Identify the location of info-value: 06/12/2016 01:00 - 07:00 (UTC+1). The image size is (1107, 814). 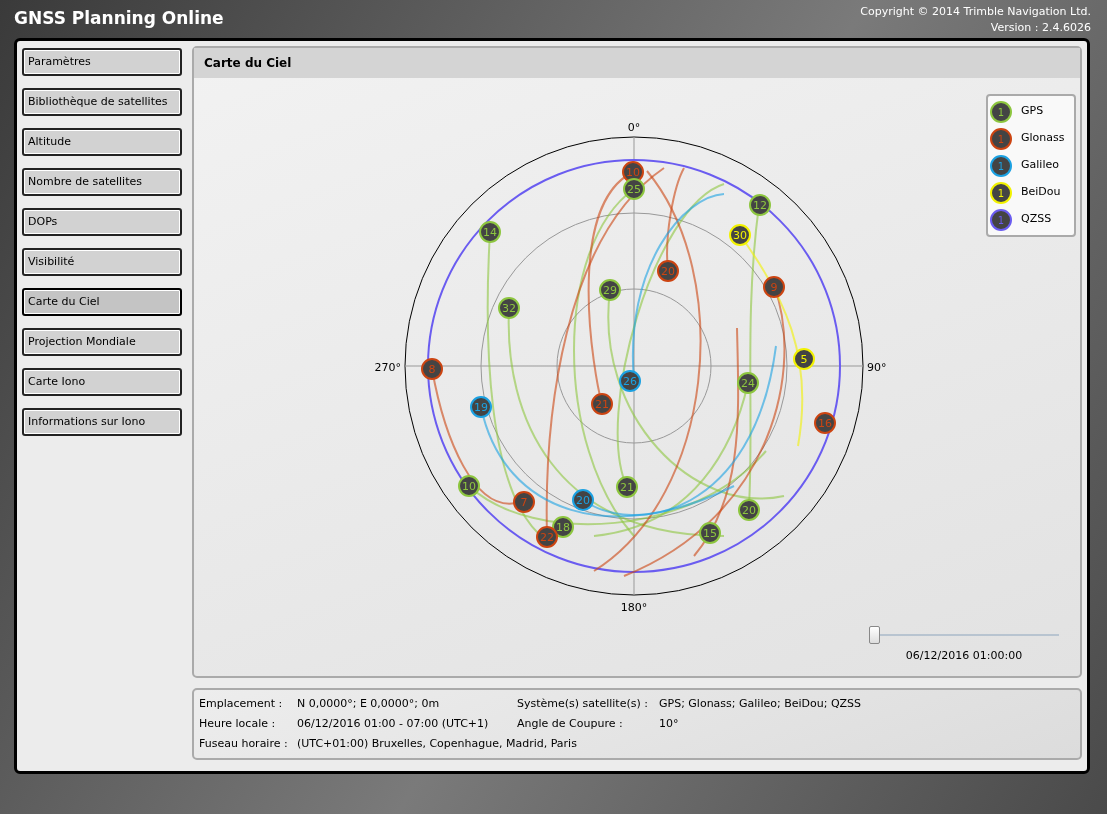
(393, 724).